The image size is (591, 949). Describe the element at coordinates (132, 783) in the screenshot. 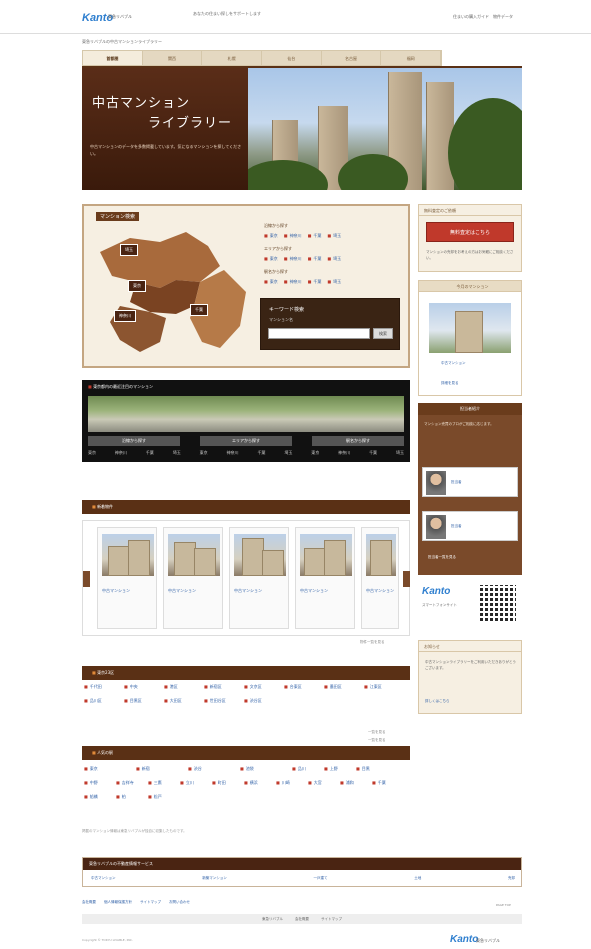

I see `station-link: 吉祥寺` at that location.